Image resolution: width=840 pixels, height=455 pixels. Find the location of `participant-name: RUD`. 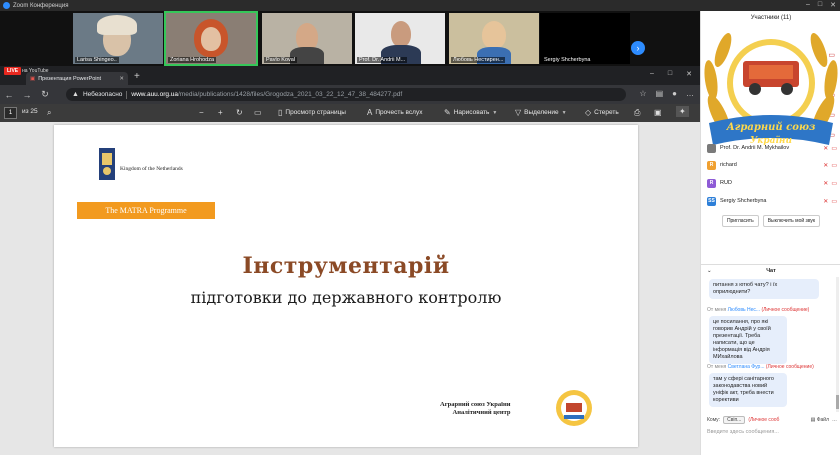

participant-name: RUD is located at coordinates (726, 183).